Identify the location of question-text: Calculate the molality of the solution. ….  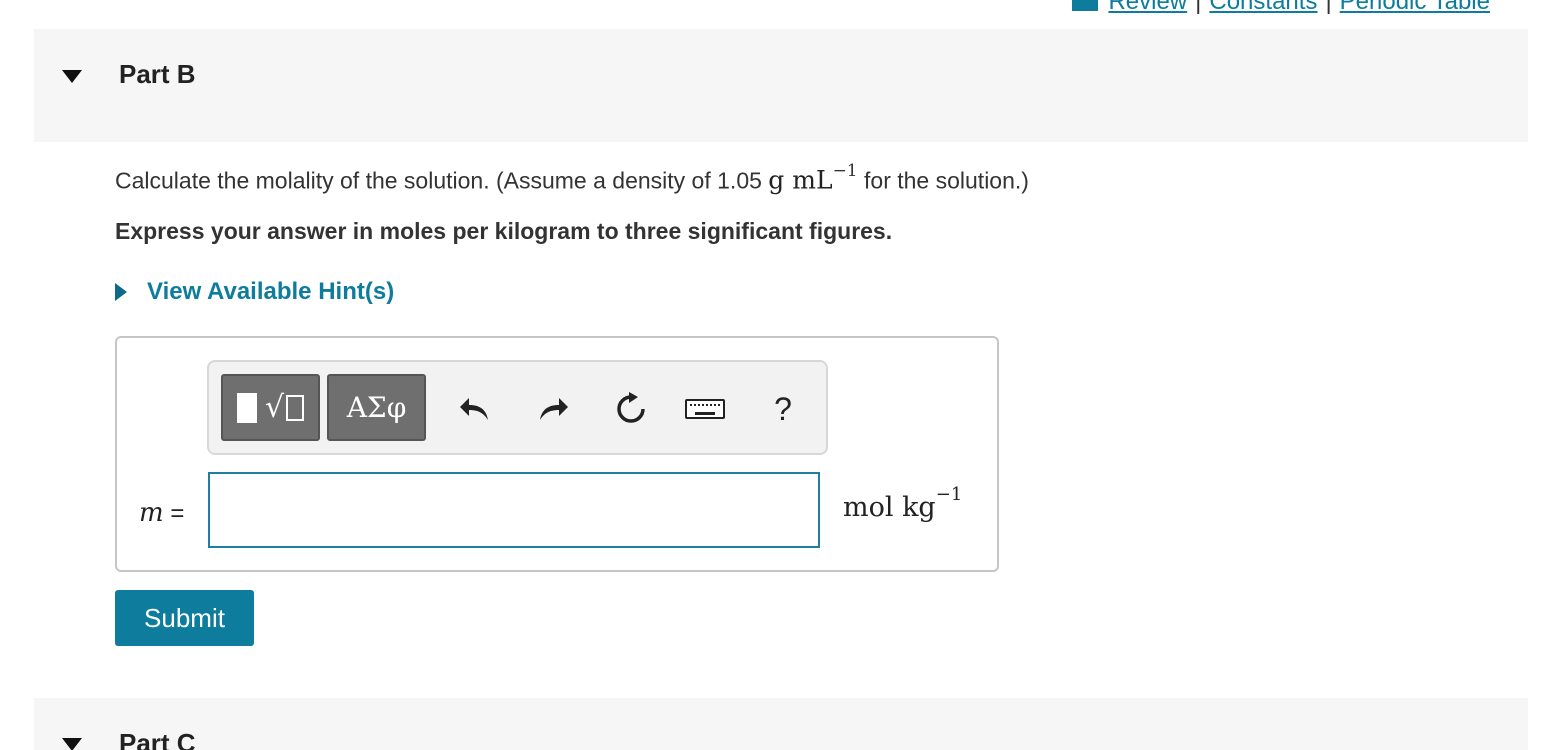
(572, 178).